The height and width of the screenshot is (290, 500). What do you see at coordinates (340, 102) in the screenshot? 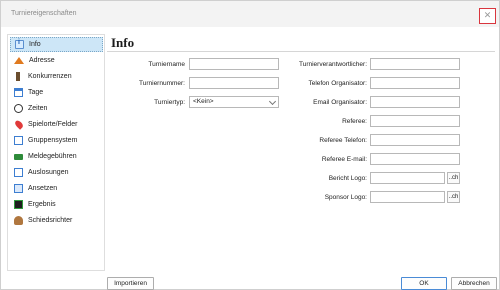
I see `email-organisator-label: Email Organisator:` at bounding box center [340, 102].